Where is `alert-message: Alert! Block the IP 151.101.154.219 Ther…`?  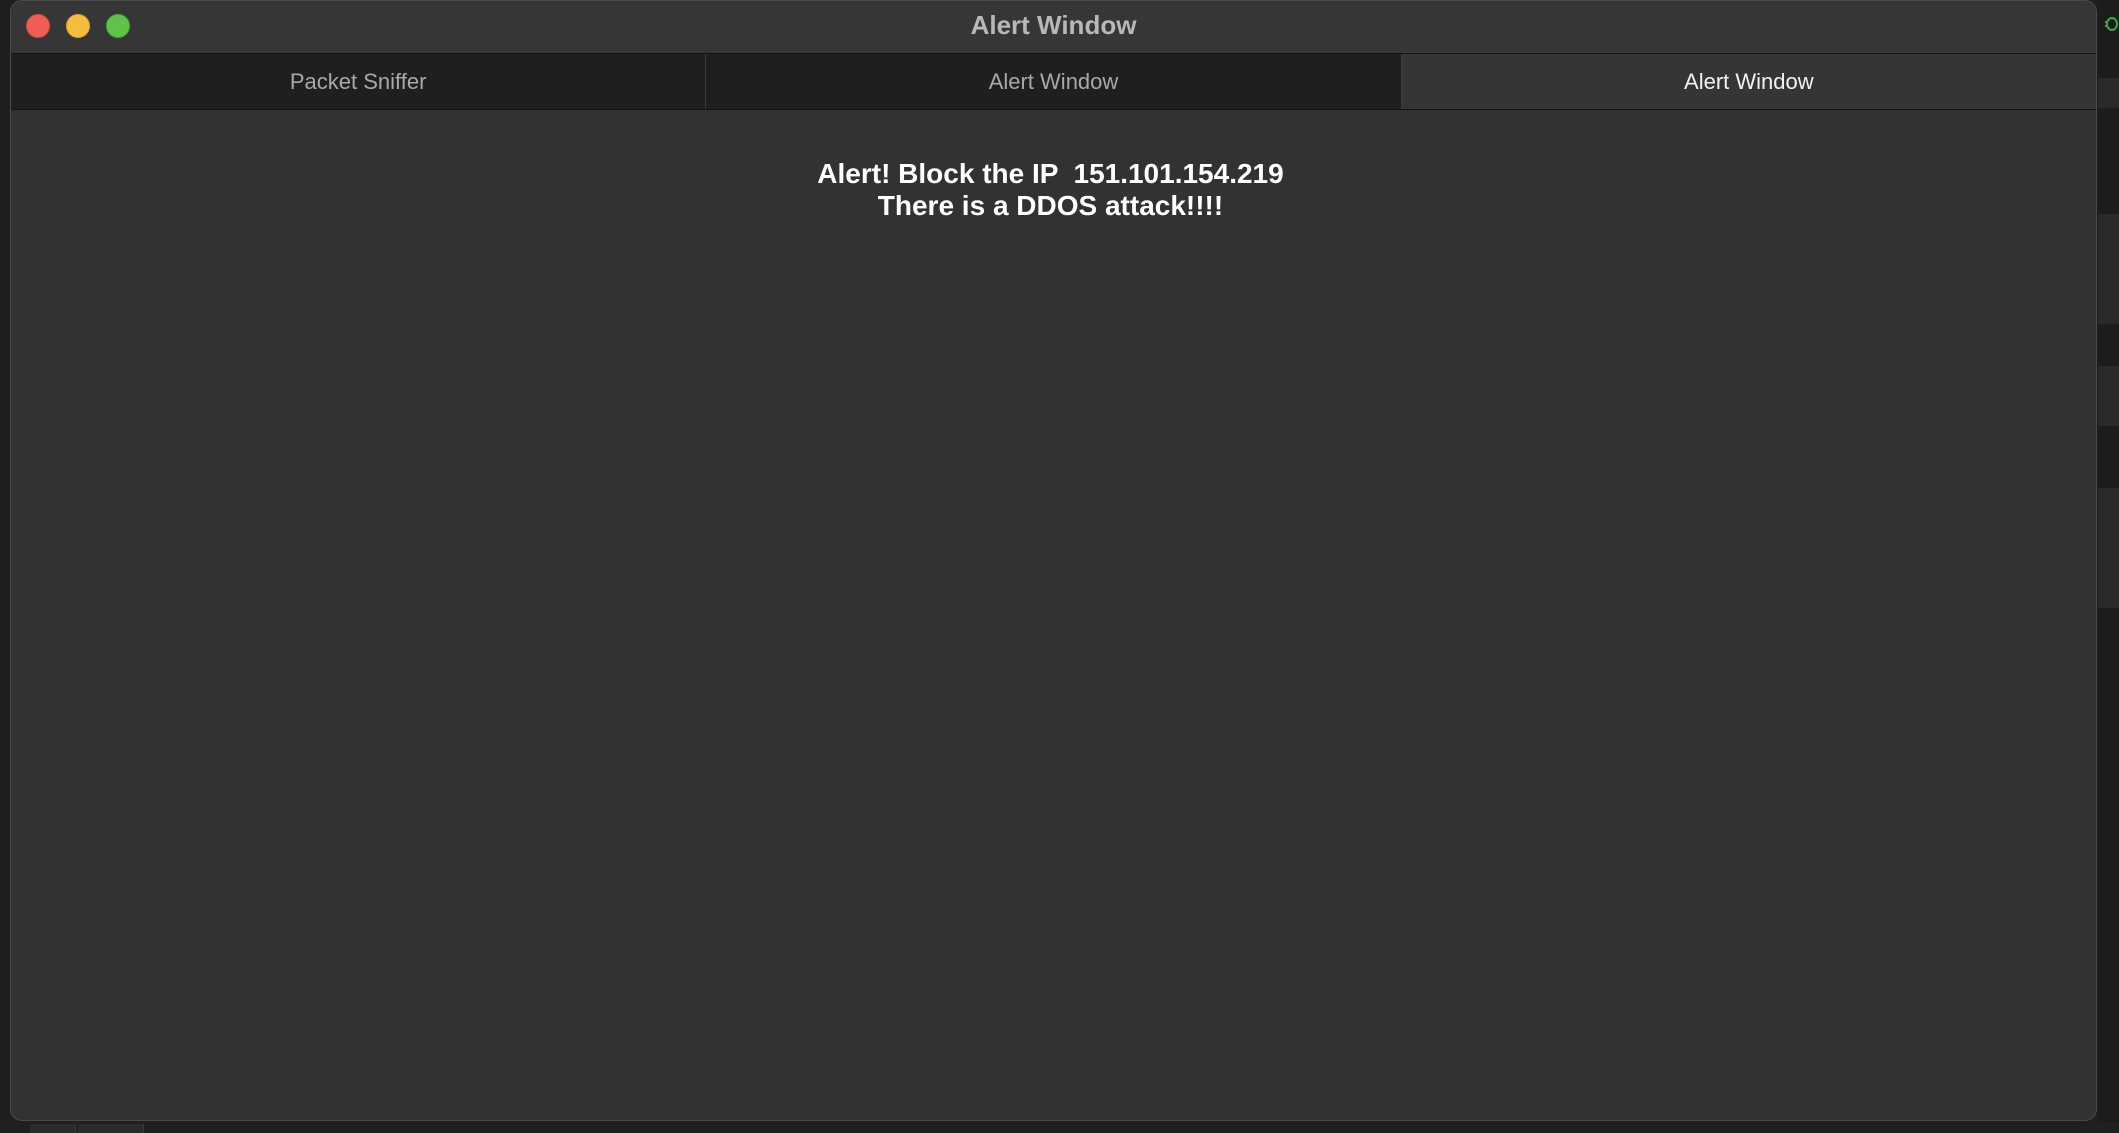
alert-message: Alert! Block the IP 151.101.154.219 Ther… is located at coordinates (1050, 190).